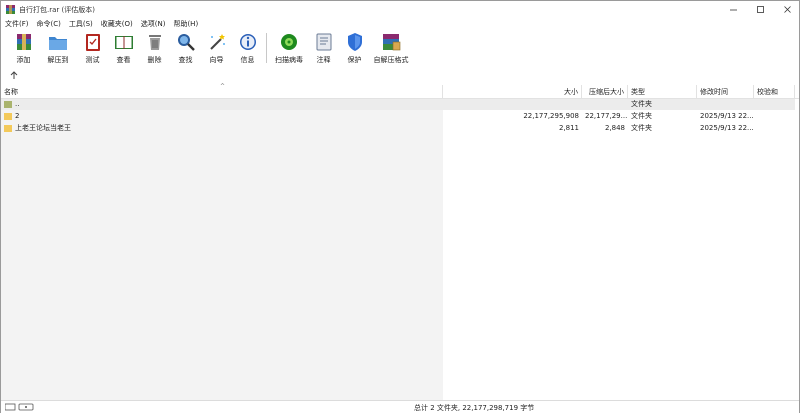 The width and height of the screenshot is (800, 413). Describe the element at coordinates (398, 104) in the screenshot. I see `list-item: .. 文件夹` at that location.